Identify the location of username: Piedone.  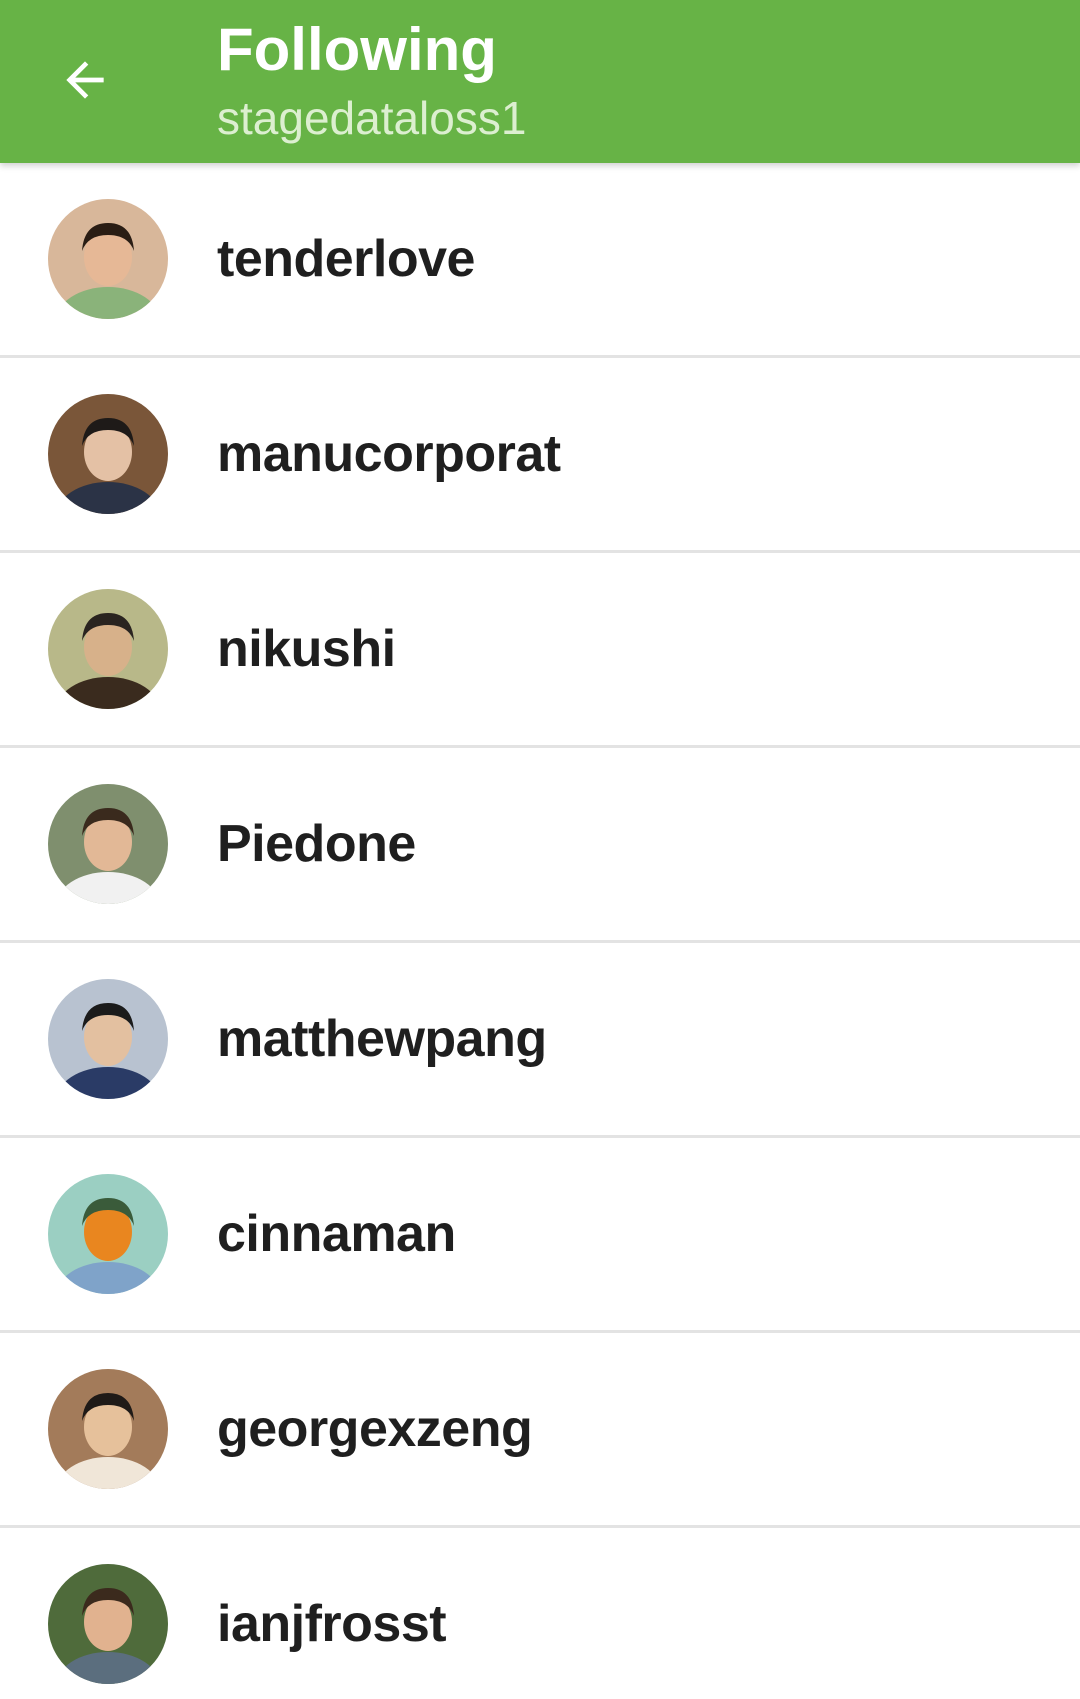
(316, 844).